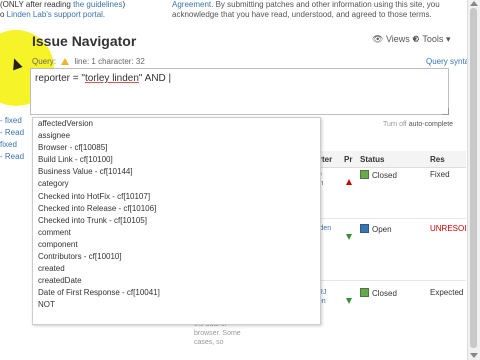 The height and width of the screenshot is (360, 480). What do you see at coordinates (84, 41) in the screenshot?
I see `page-title: Issue Navigator` at bounding box center [84, 41].